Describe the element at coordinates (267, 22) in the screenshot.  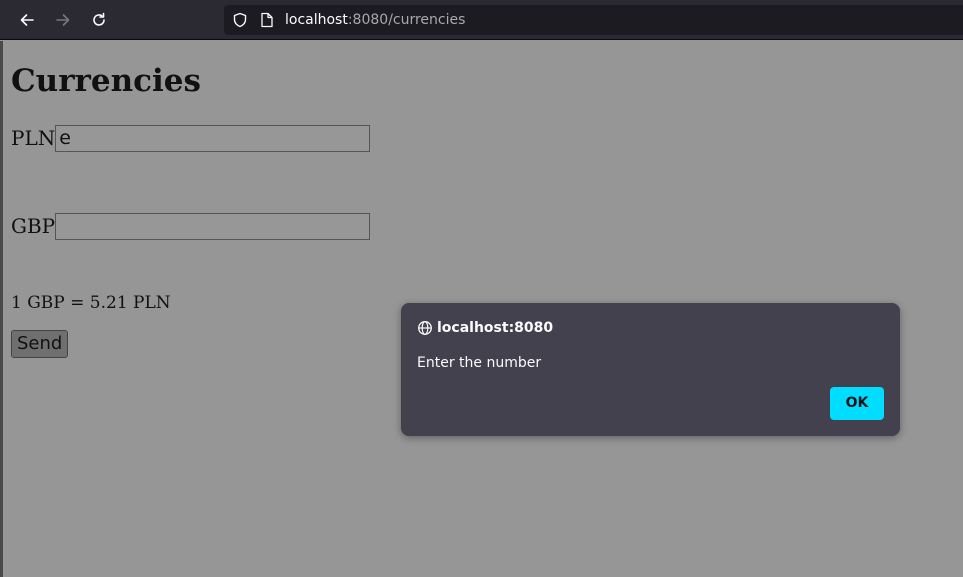
I see `page-icon` at that location.